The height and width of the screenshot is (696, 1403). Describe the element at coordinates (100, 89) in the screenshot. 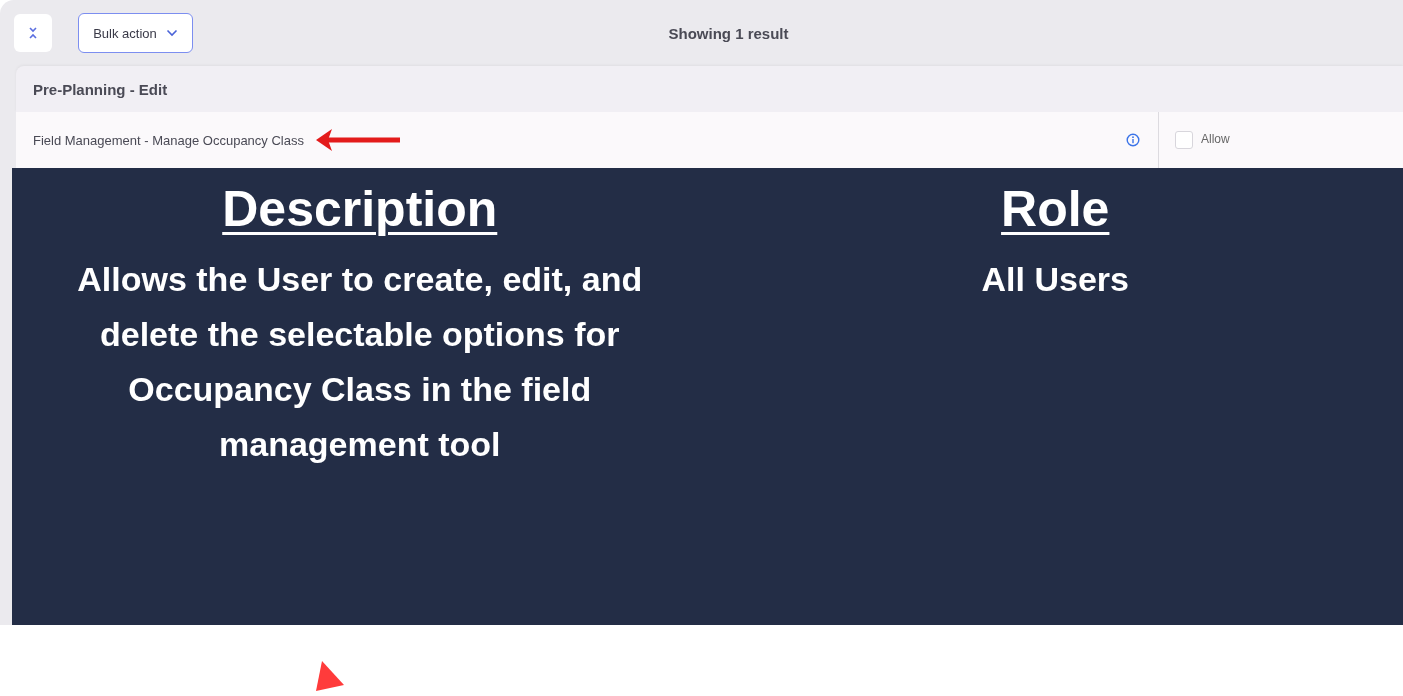

I see `group-title: Pre-Planning - Edit` at that location.